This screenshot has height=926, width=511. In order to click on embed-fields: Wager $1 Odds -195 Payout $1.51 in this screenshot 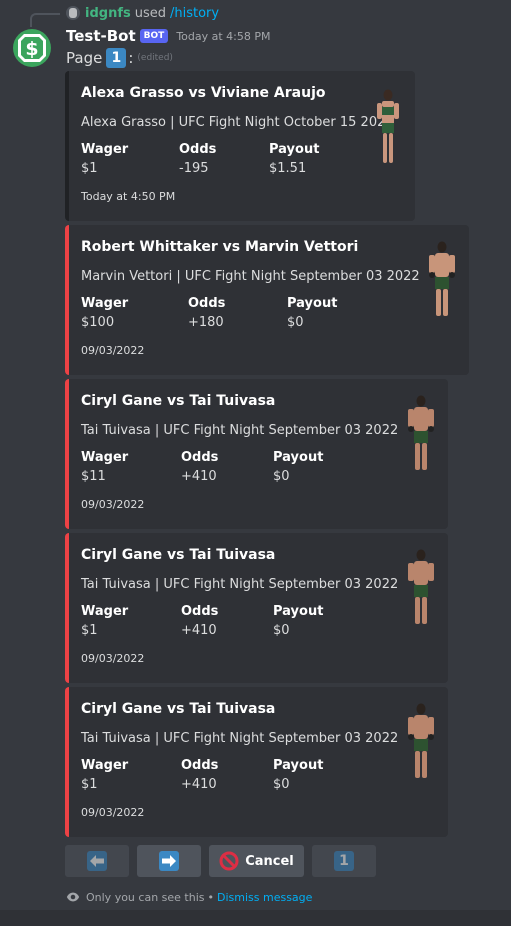, I will do `click(240, 159)`.